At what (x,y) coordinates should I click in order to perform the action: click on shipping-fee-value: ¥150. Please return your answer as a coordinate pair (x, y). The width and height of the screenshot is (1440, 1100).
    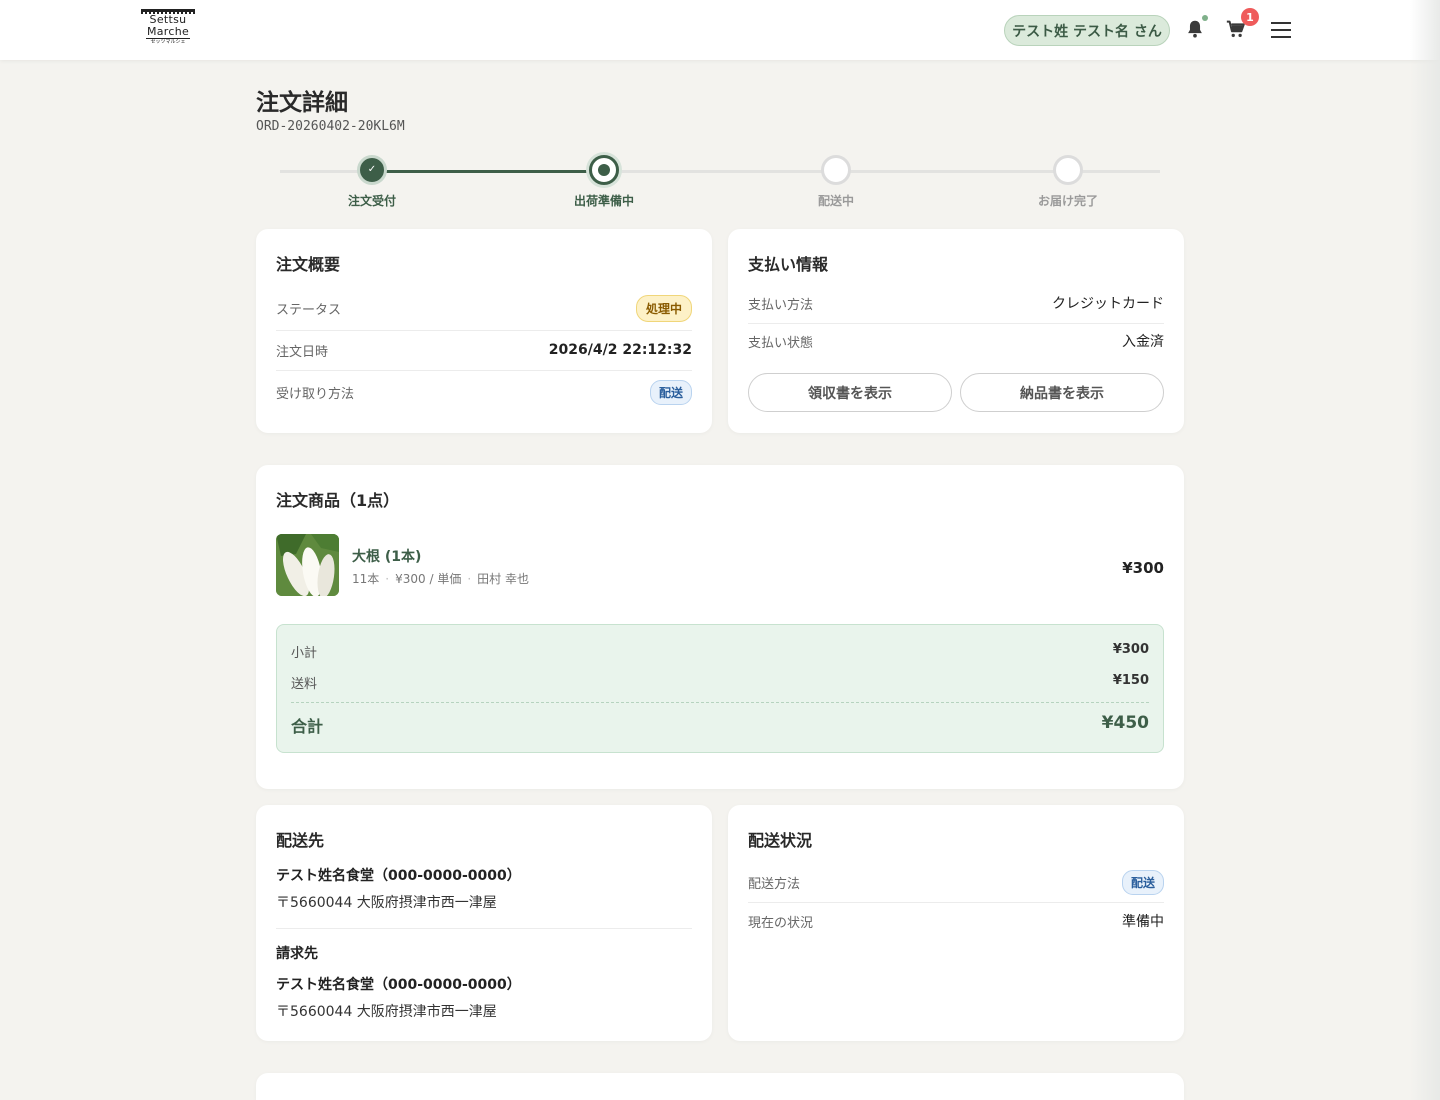
    Looking at the image, I should click on (1130, 680).